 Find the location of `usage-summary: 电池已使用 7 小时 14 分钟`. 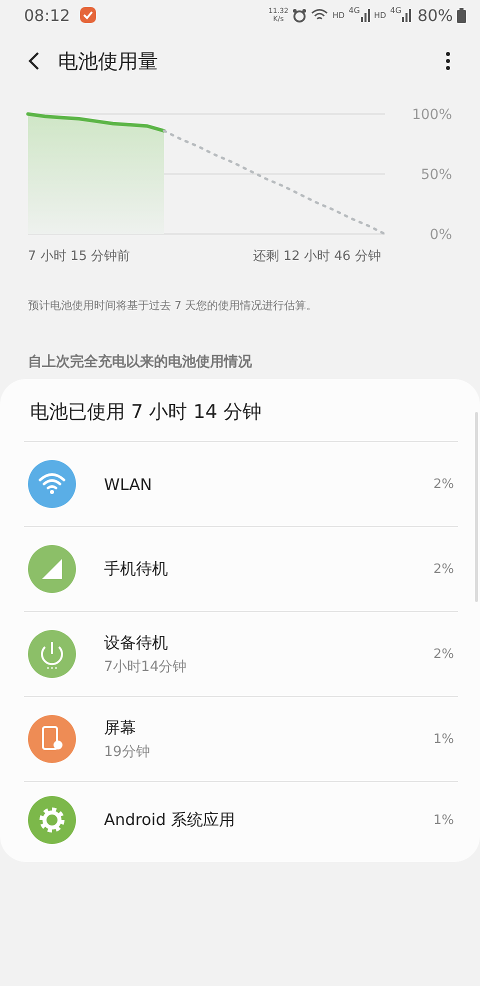

usage-summary: 电池已使用 7 小时 14 分钟 is located at coordinates (241, 417).